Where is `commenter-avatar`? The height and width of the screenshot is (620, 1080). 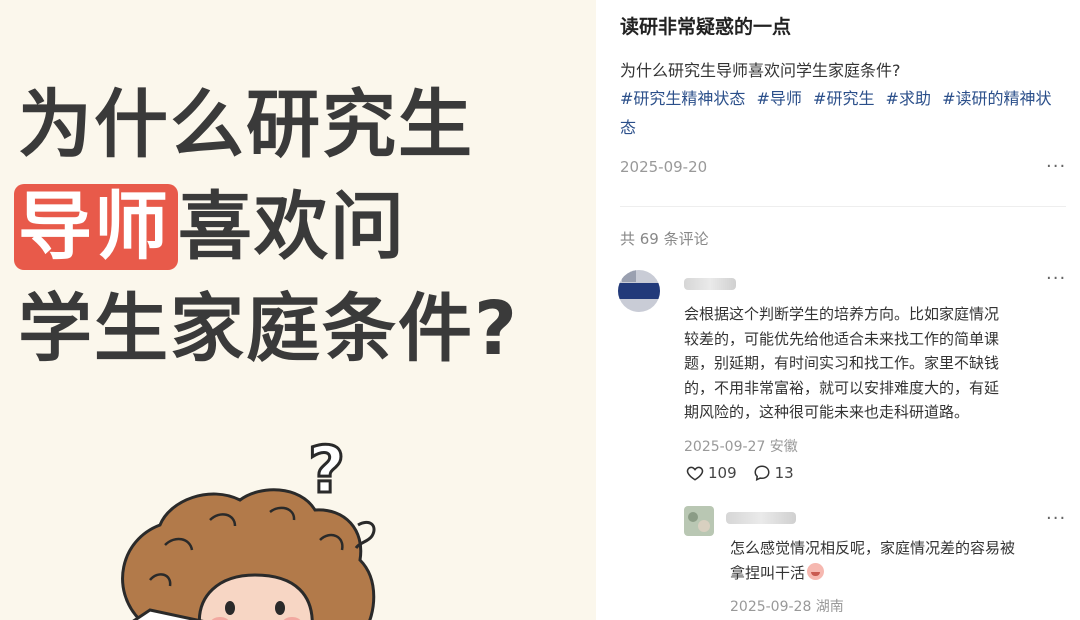 commenter-avatar is located at coordinates (639, 291).